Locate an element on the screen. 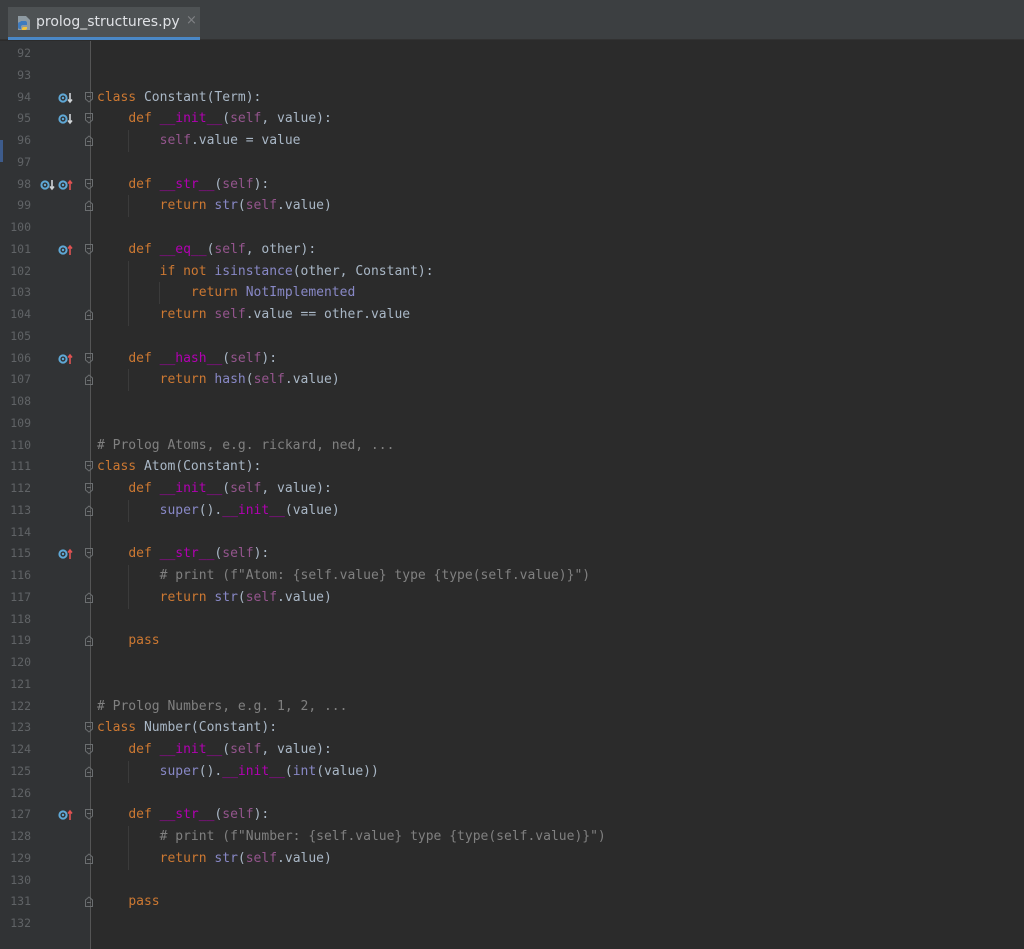 Image resolution: width=1024 pixels, height=949 pixels. code-line: 124 def __init__(self, value): is located at coordinates (512, 750).